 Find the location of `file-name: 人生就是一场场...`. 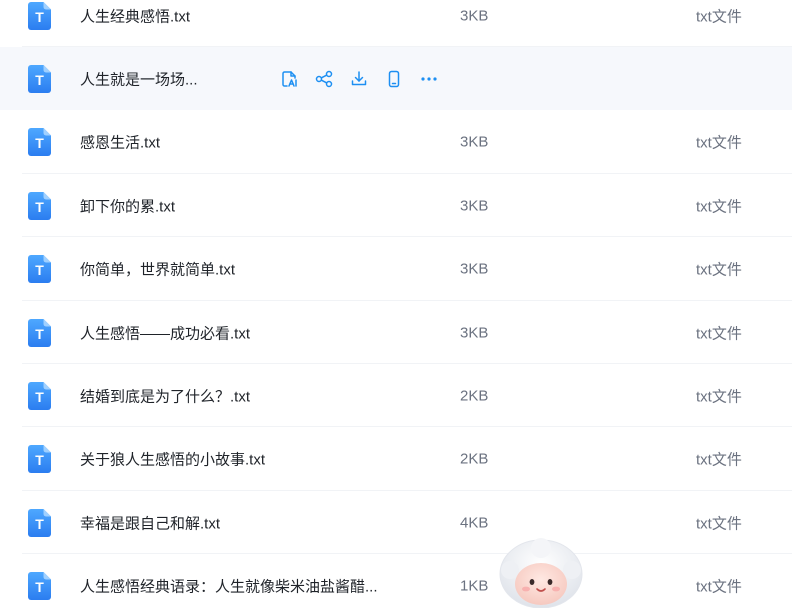

file-name: 人生就是一场场... is located at coordinates (139, 78).